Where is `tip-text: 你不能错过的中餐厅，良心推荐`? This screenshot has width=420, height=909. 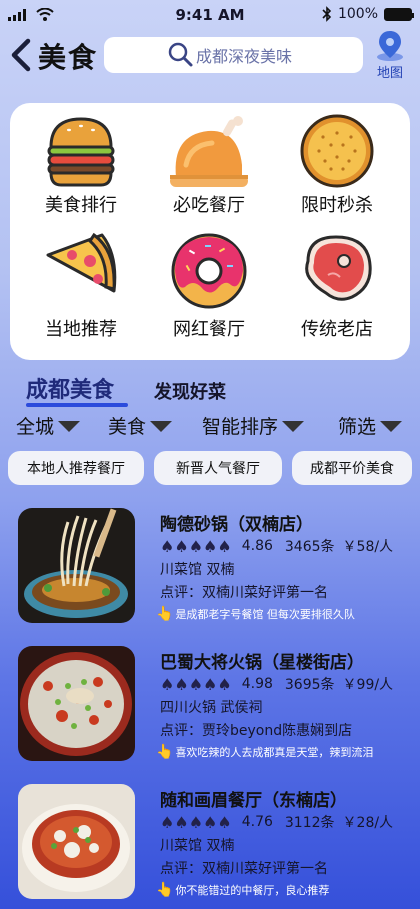 tip-text: 你不能错过的中餐厅，良心推荐 is located at coordinates (252, 890).